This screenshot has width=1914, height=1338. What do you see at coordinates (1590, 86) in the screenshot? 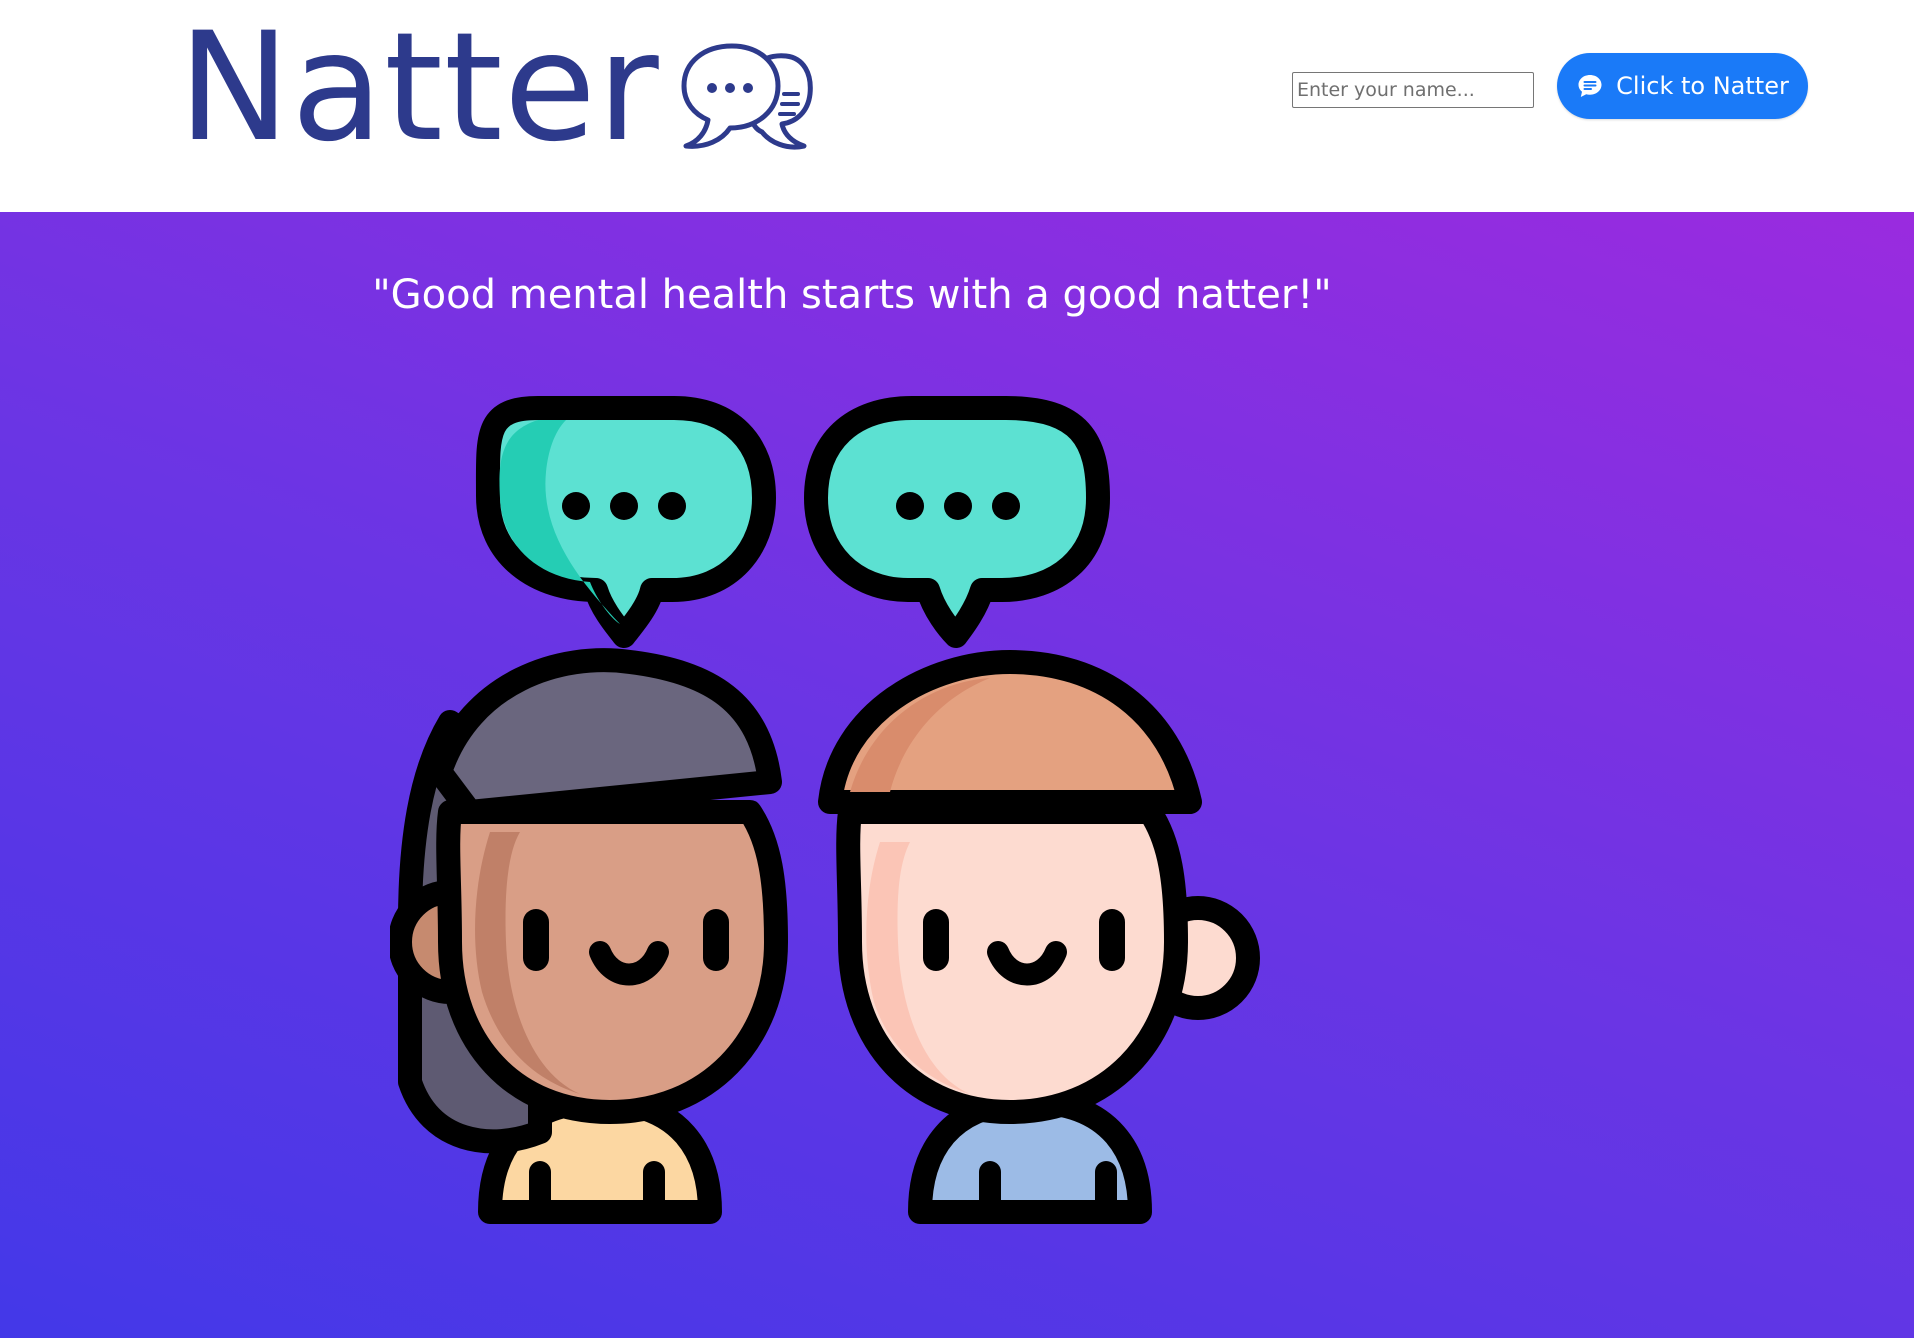
I see `message-icon` at bounding box center [1590, 86].